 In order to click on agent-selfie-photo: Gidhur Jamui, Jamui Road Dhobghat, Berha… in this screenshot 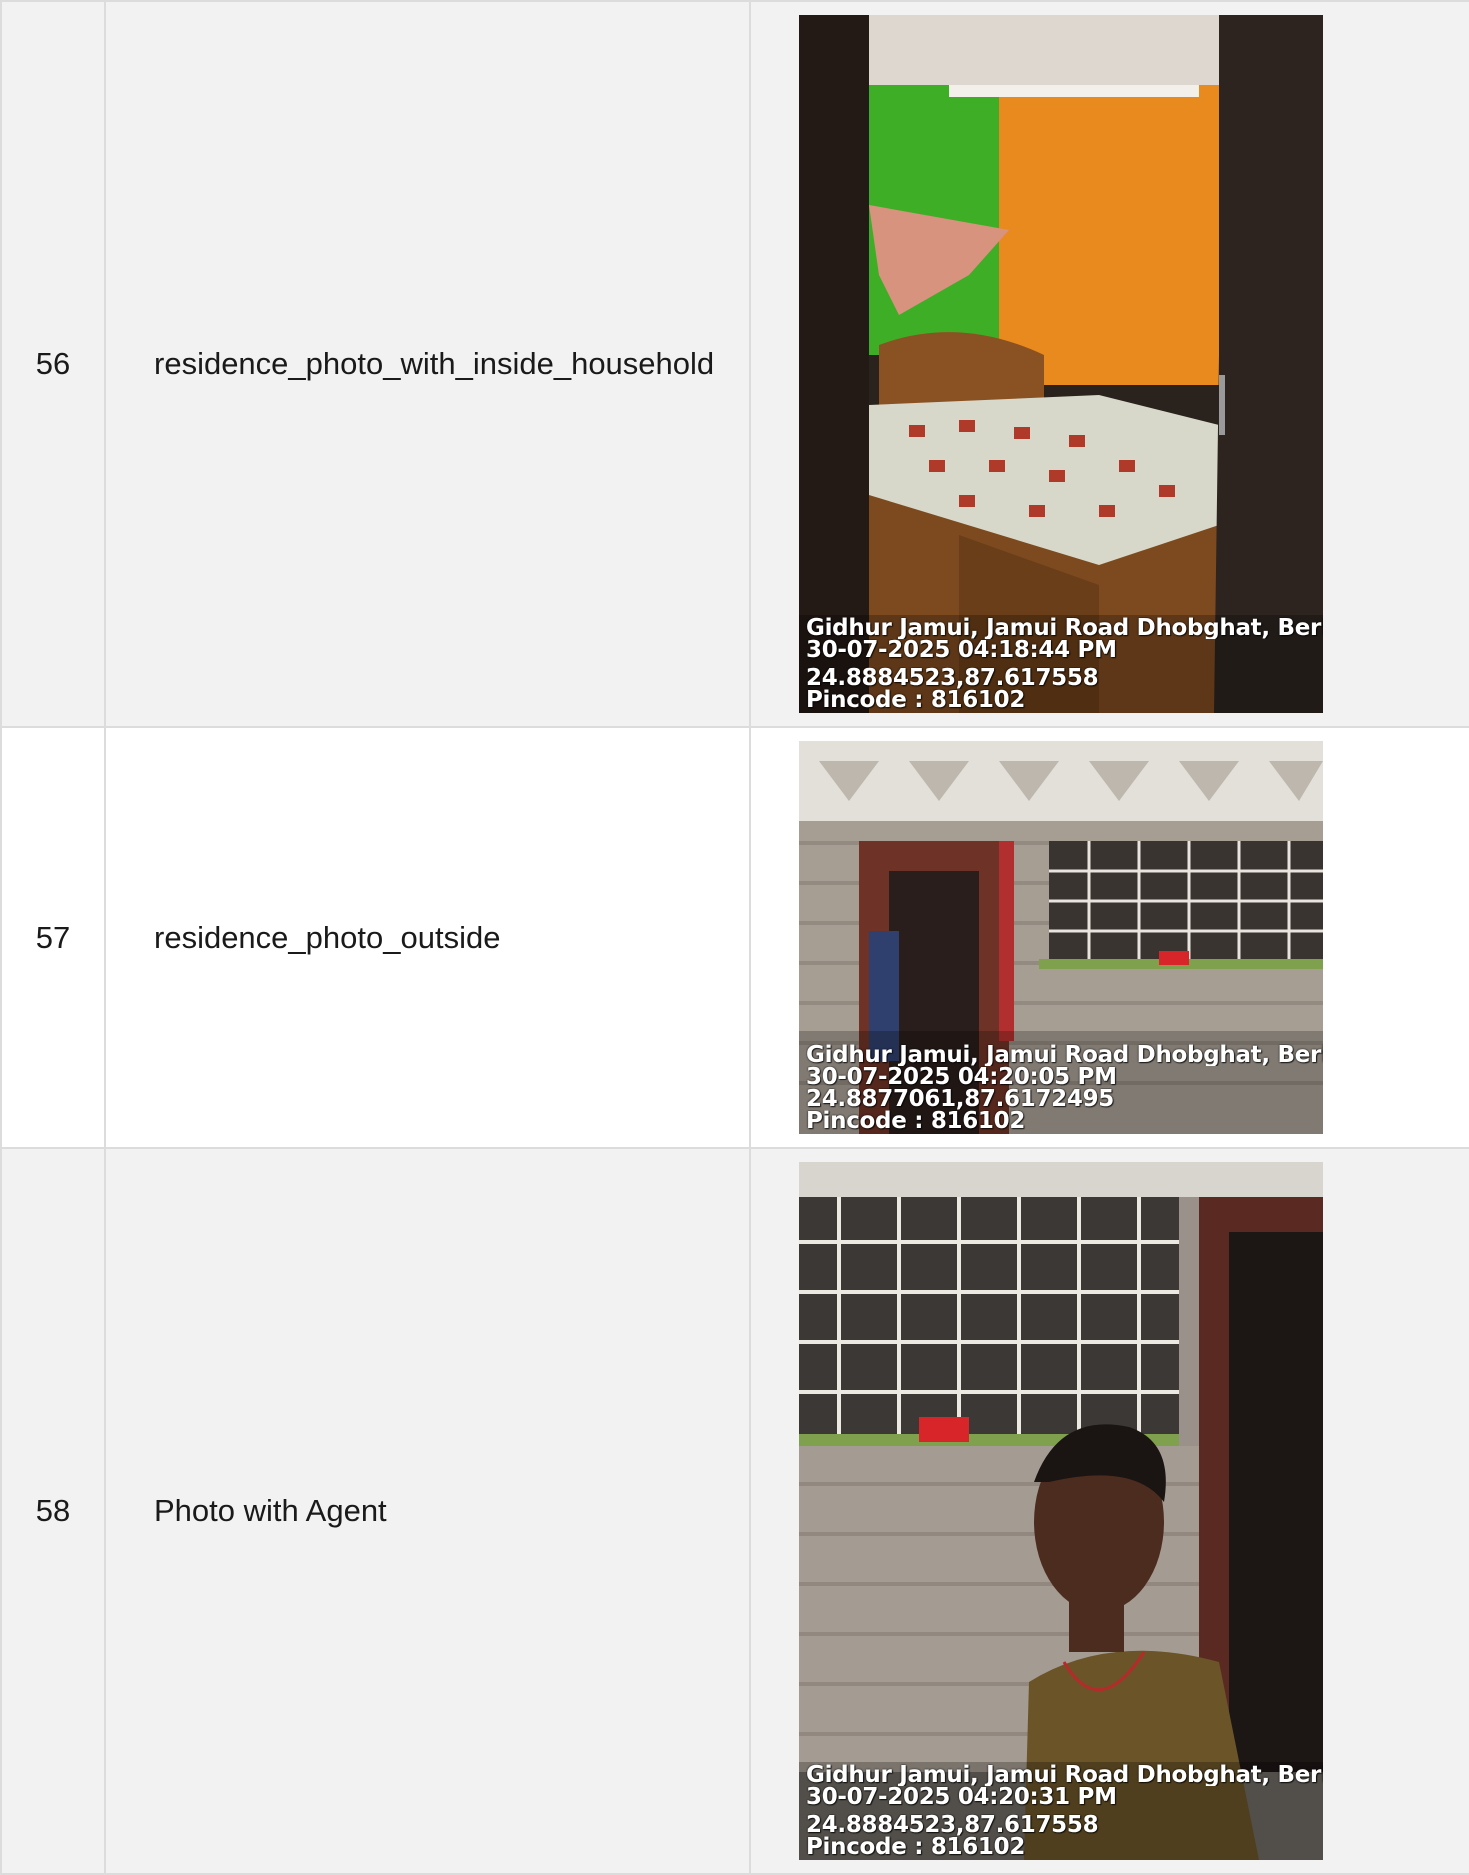, I will do `click(1061, 1511)`.